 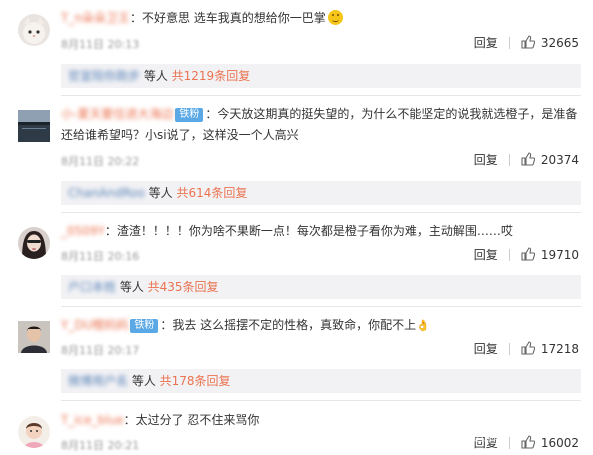 What do you see at coordinates (321, 76) in the screenshot?
I see `reply-summary: 官宣陪你跑步 等人 共1219条回复` at bounding box center [321, 76].